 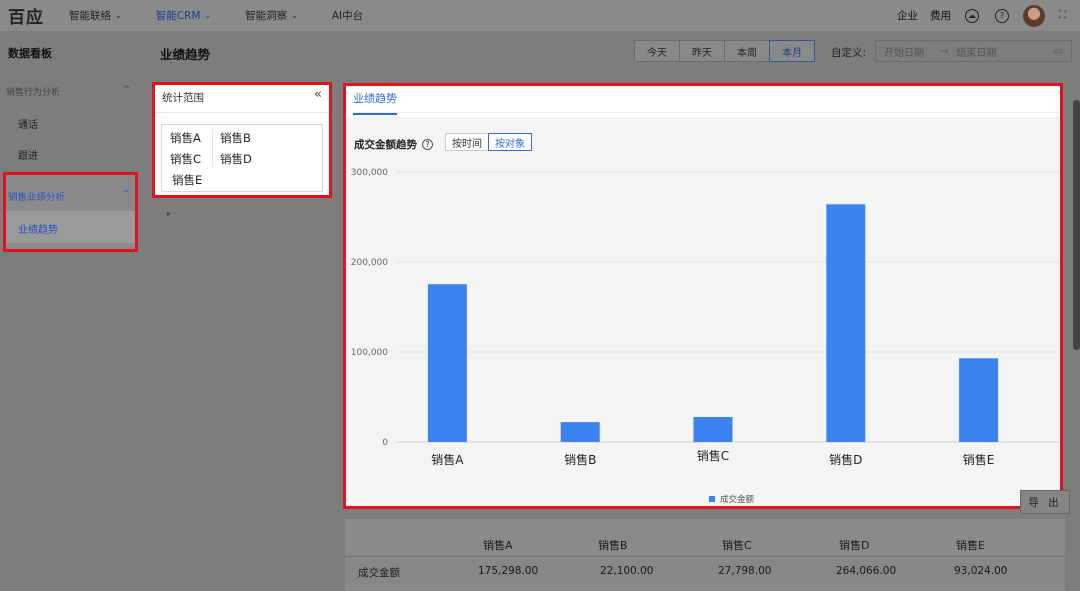 I want to click on custom-date-label: 自定义:, so click(x=849, y=53).